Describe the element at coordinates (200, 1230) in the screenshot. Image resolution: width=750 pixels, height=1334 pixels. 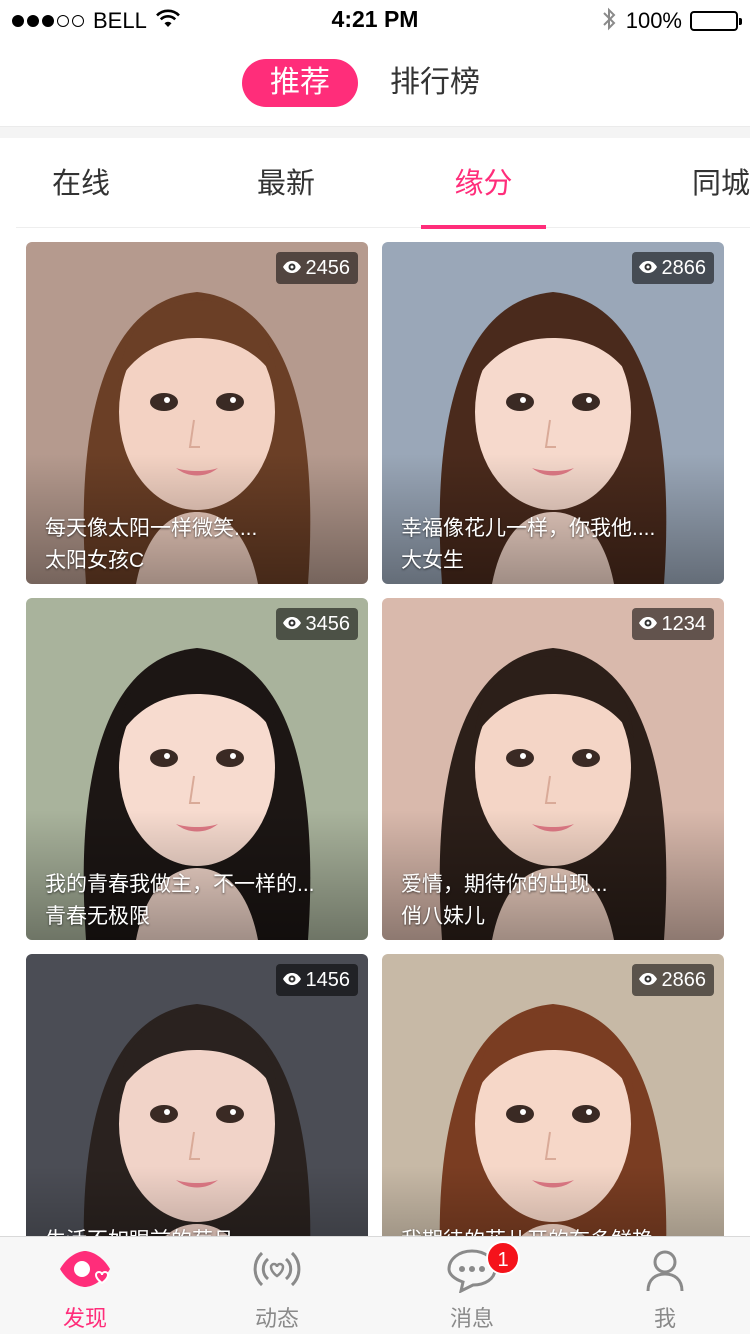
I see `profile-motto: 生活不如眼前的苟且` at that location.